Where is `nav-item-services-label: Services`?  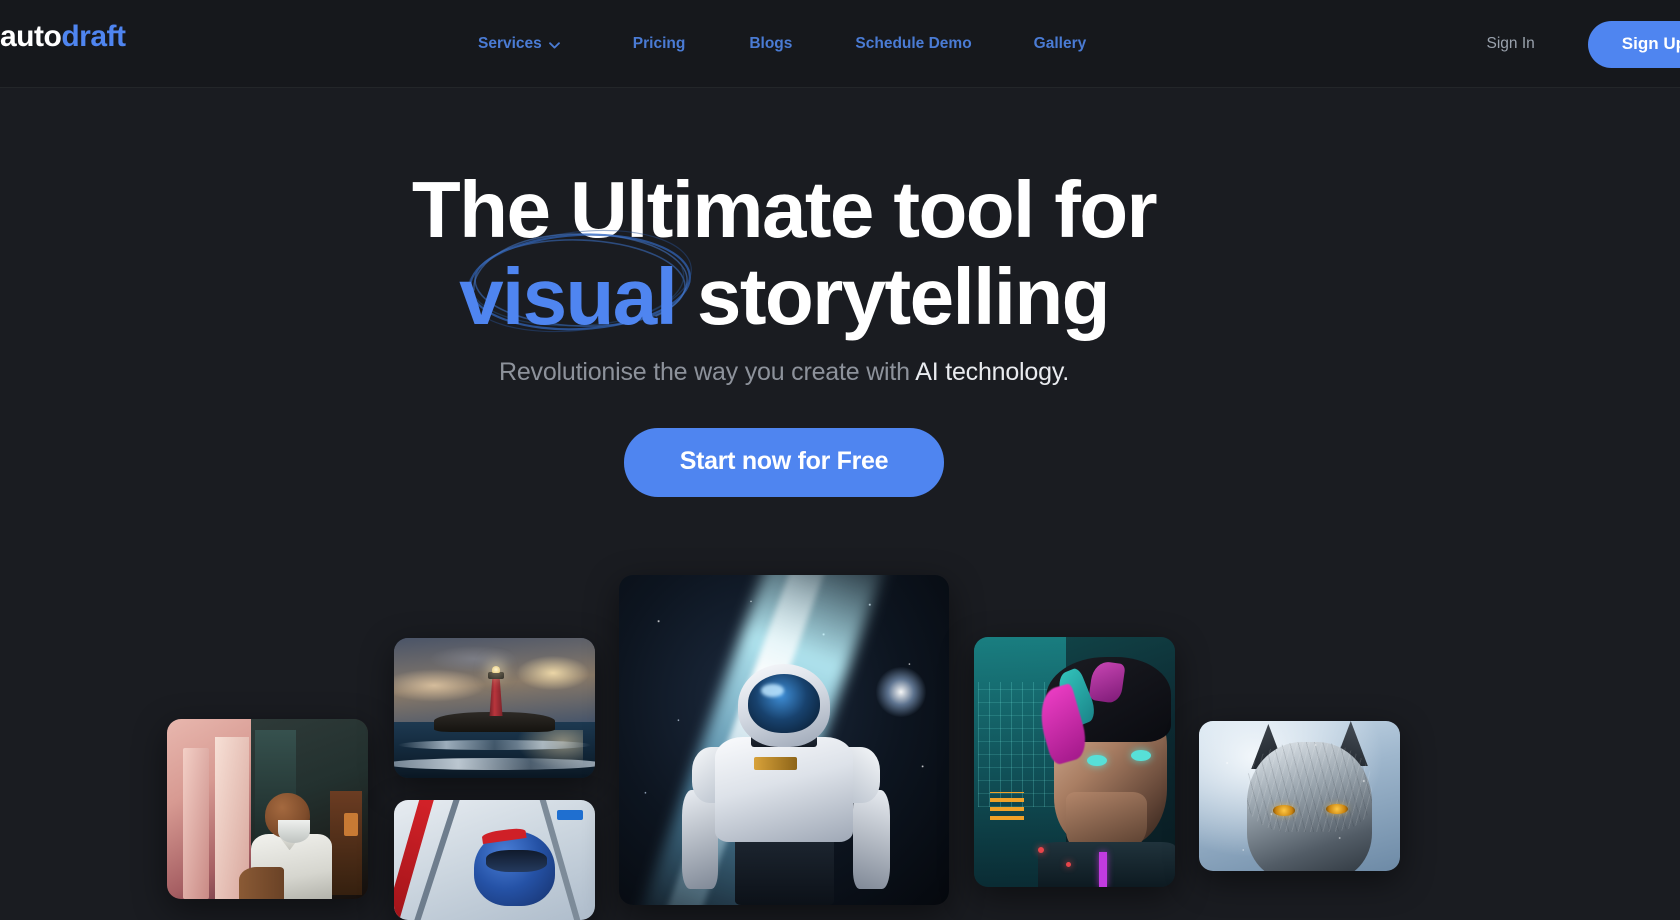 nav-item-services-label: Services is located at coordinates (510, 43).